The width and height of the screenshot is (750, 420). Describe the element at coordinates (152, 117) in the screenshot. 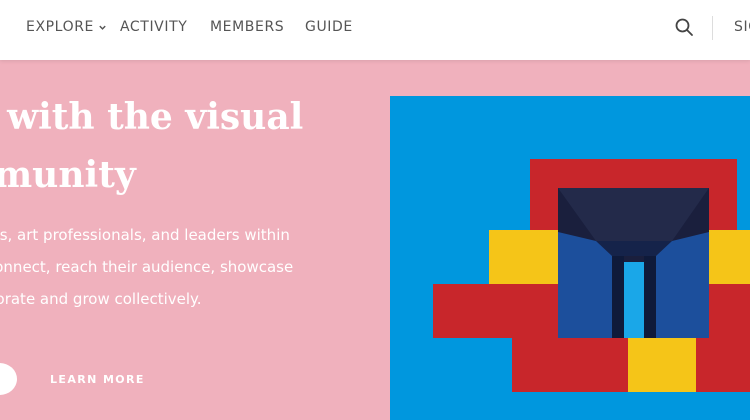

I see `headline-line: ct with the visual` at that location.